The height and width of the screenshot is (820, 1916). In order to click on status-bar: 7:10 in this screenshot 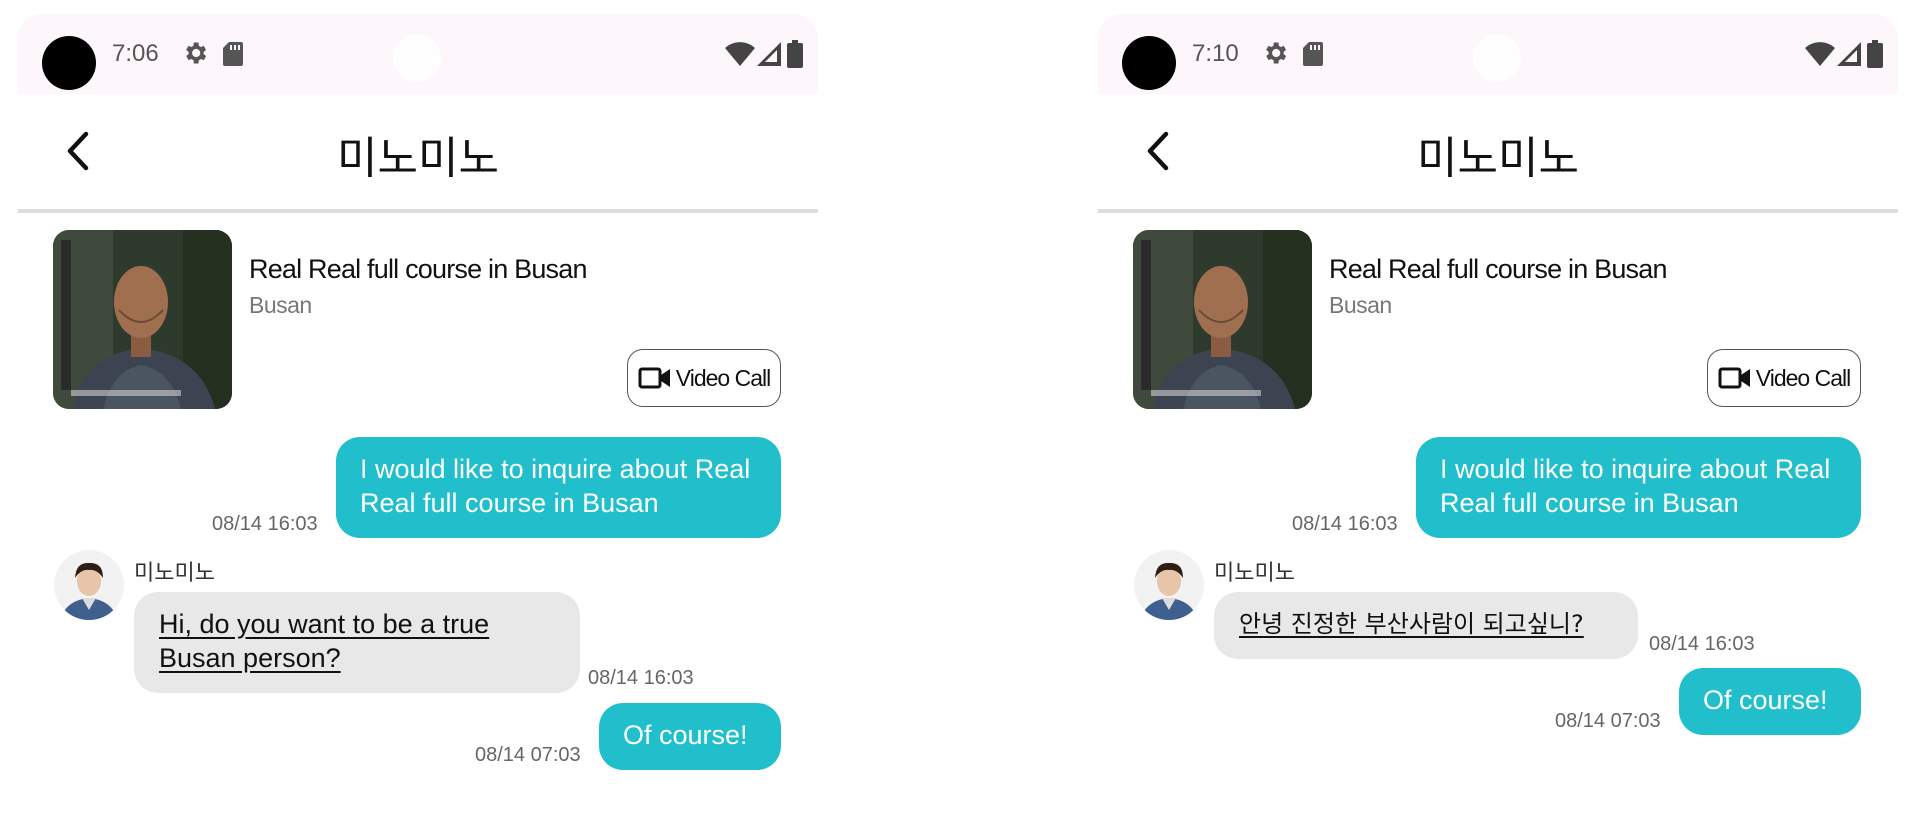, I will do `click(1498, 54)`.